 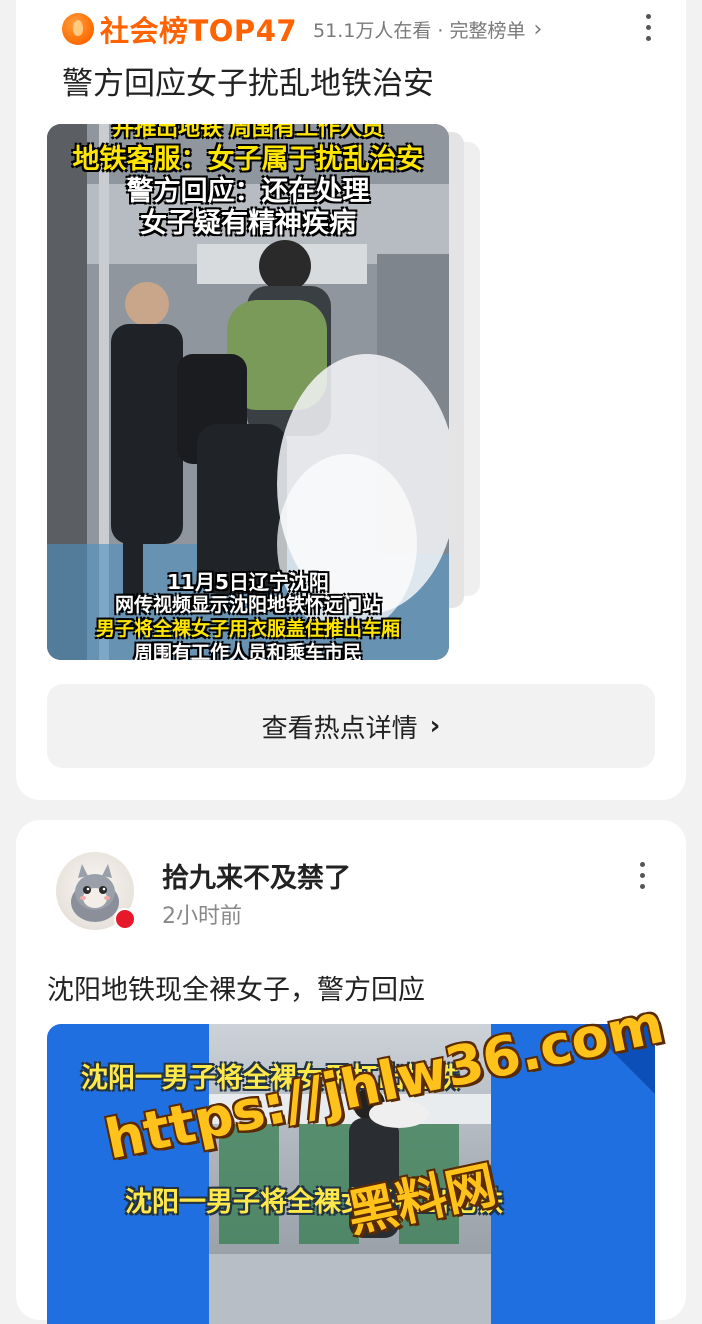 I want to click on rank-header: 社会榜TOP47 51.1万人在看 · 完整榜单 ›, so click(x=302, y=30).